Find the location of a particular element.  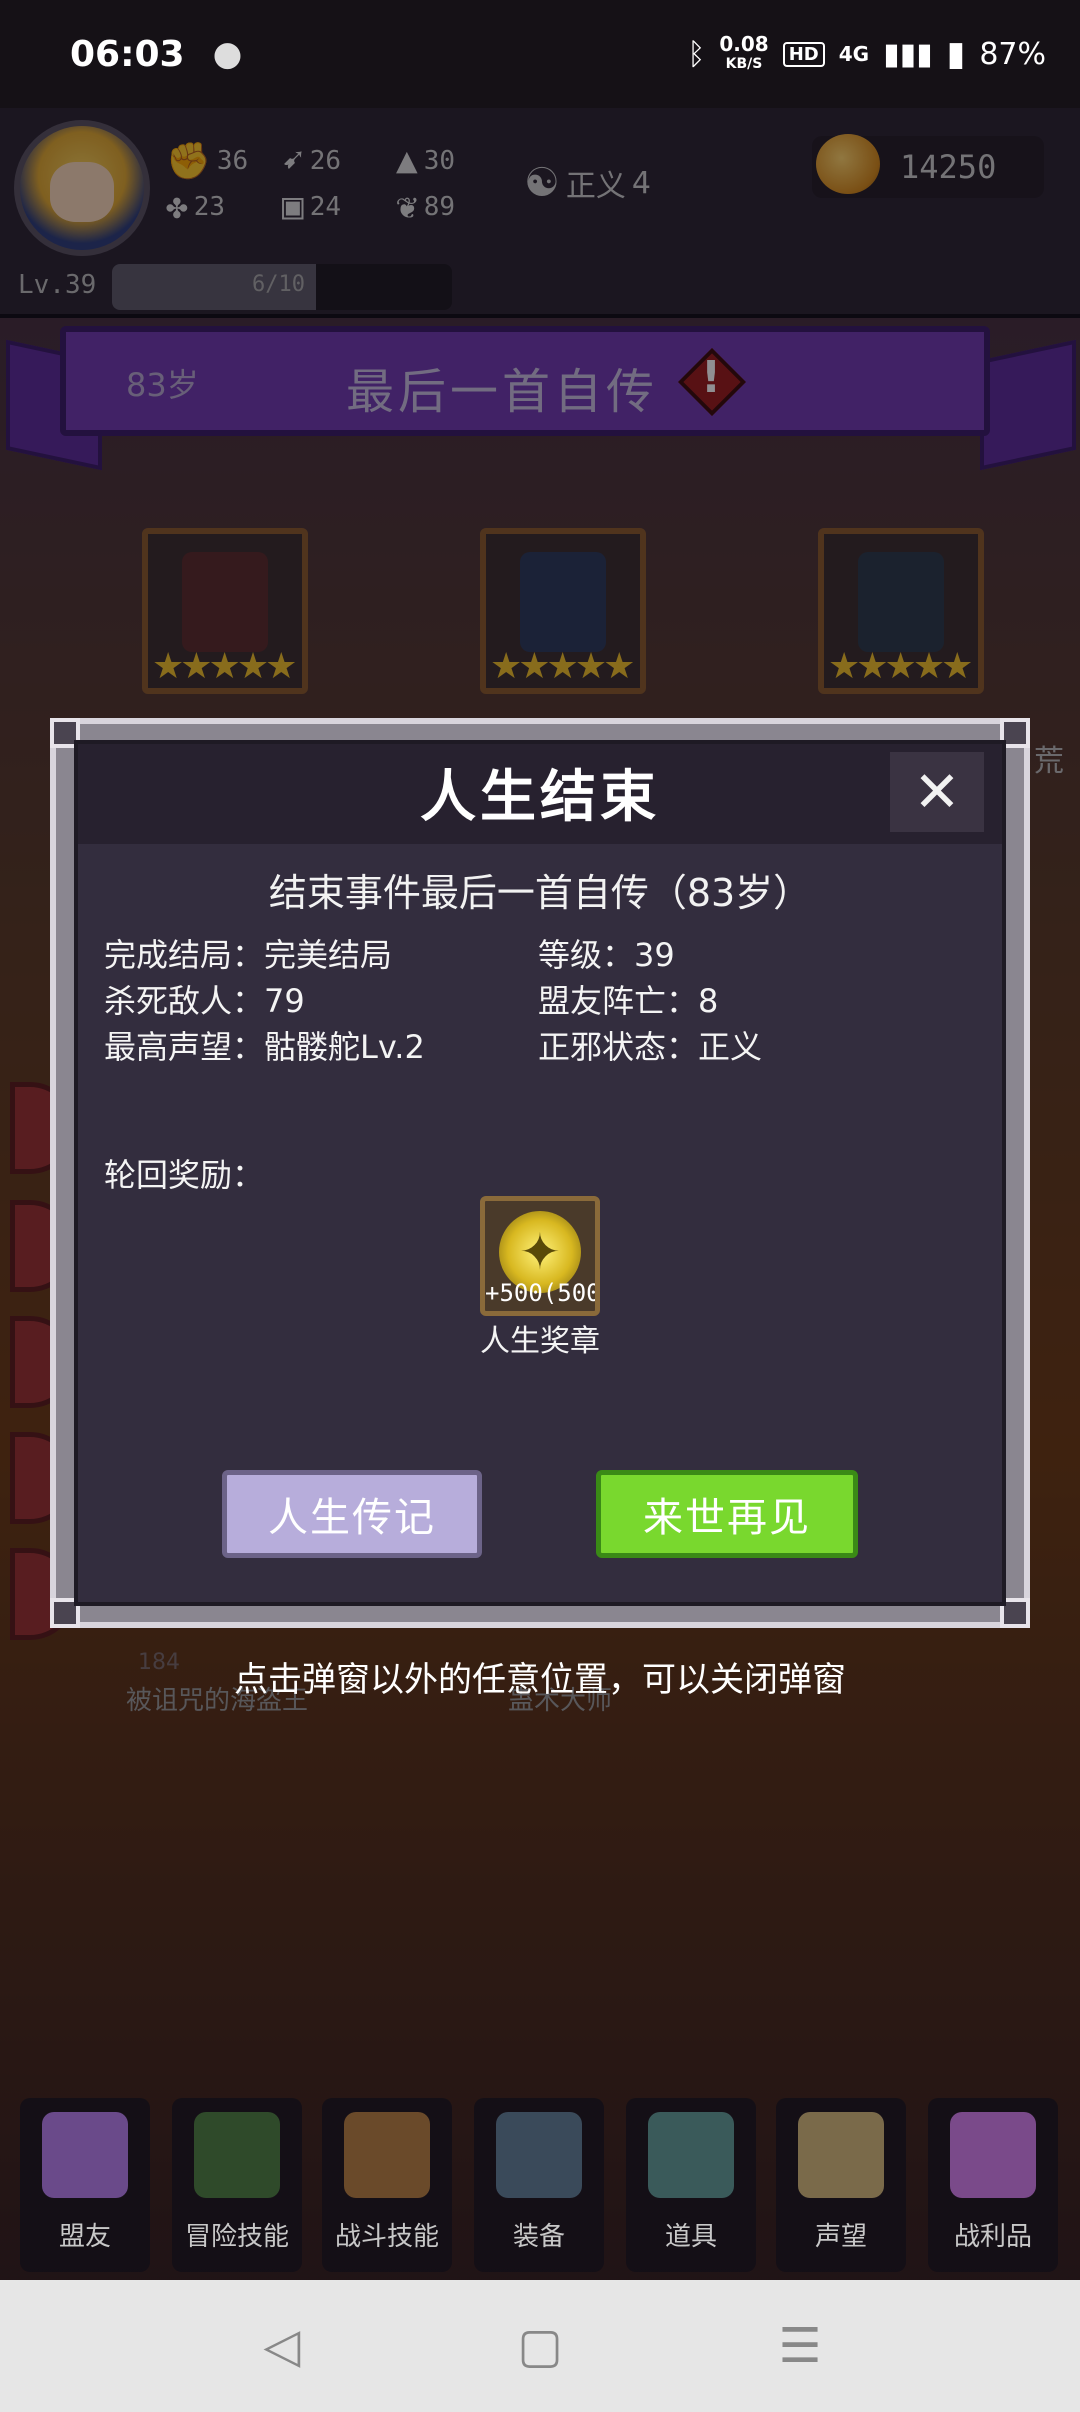

bluetooth-icon: ᛒ is located at coordinates (696, 54).